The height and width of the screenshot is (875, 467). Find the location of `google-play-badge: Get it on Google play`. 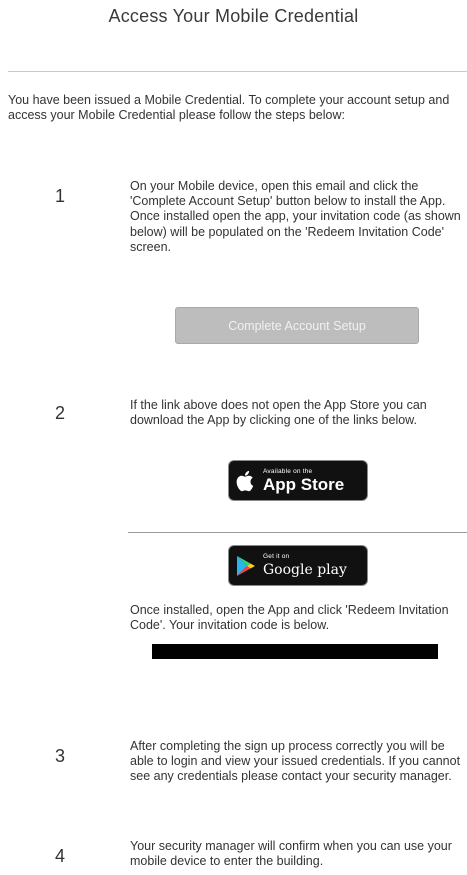

google-play-badge: Get it on Google play is located at coordinates (298, 565).